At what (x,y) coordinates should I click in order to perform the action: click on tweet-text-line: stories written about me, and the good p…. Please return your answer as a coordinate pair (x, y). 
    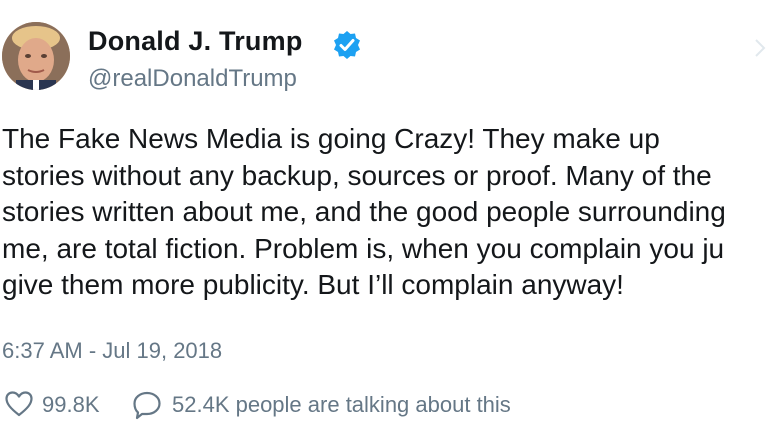
    Looking at the image, I should click on (364, 211).